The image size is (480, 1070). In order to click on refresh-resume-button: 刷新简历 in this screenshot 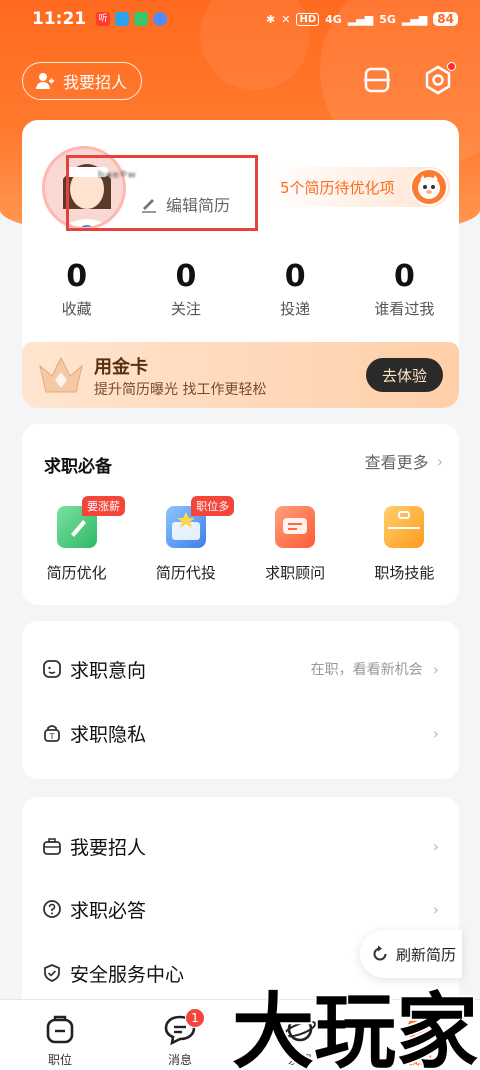, I will do `click(411, 954)`.